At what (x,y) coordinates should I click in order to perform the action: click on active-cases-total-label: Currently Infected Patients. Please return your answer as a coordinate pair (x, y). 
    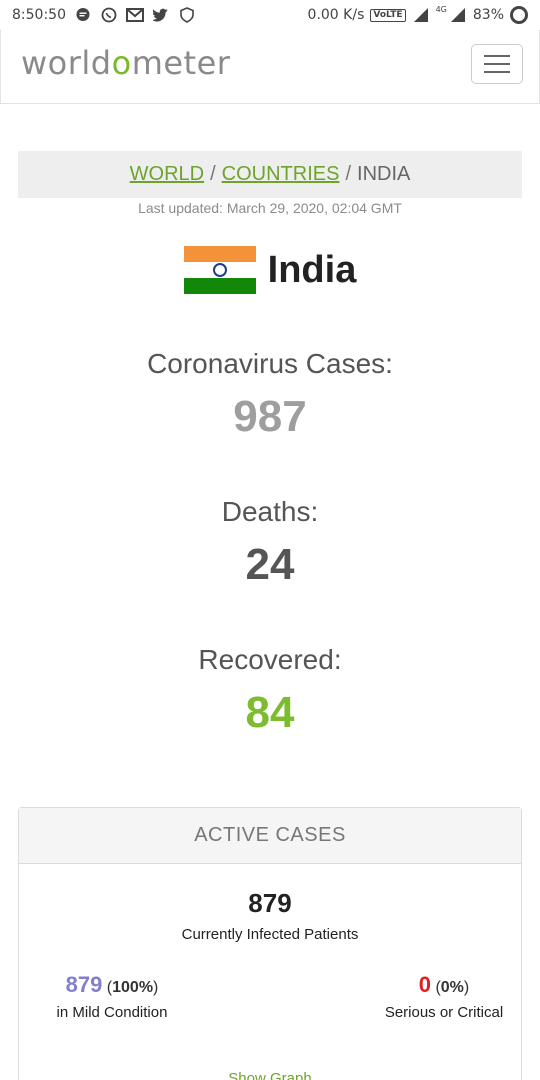
    Looking at the image, I should click on (270, 934).